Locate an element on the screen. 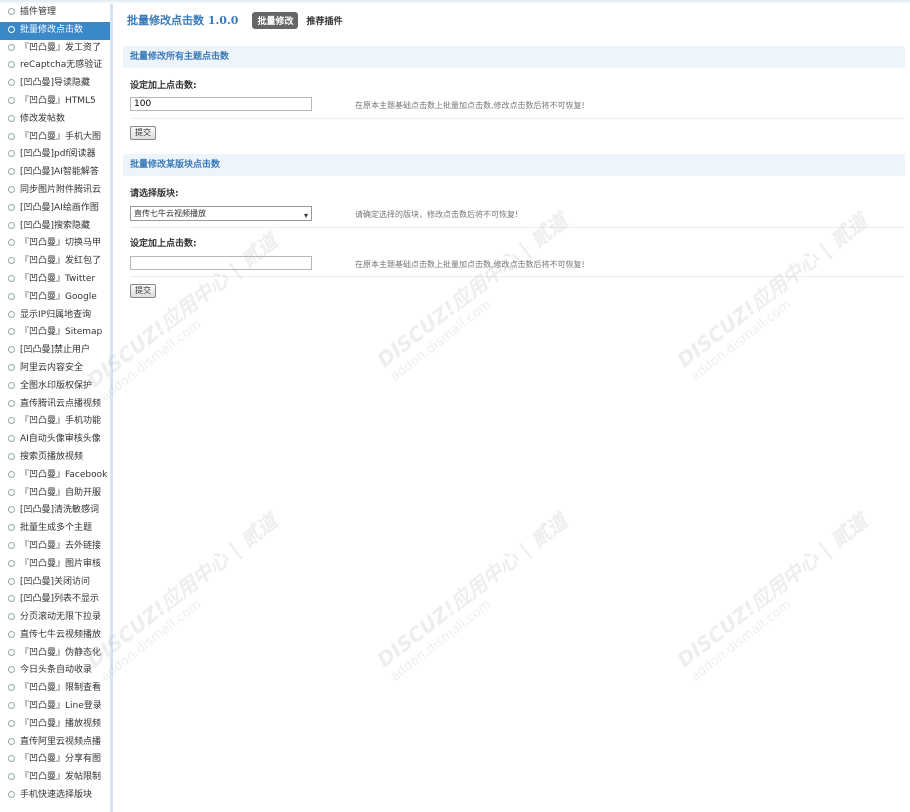 This screenshot has width=910, height=812. submit-all-button: 提交 is located at coordinates (143, 133).